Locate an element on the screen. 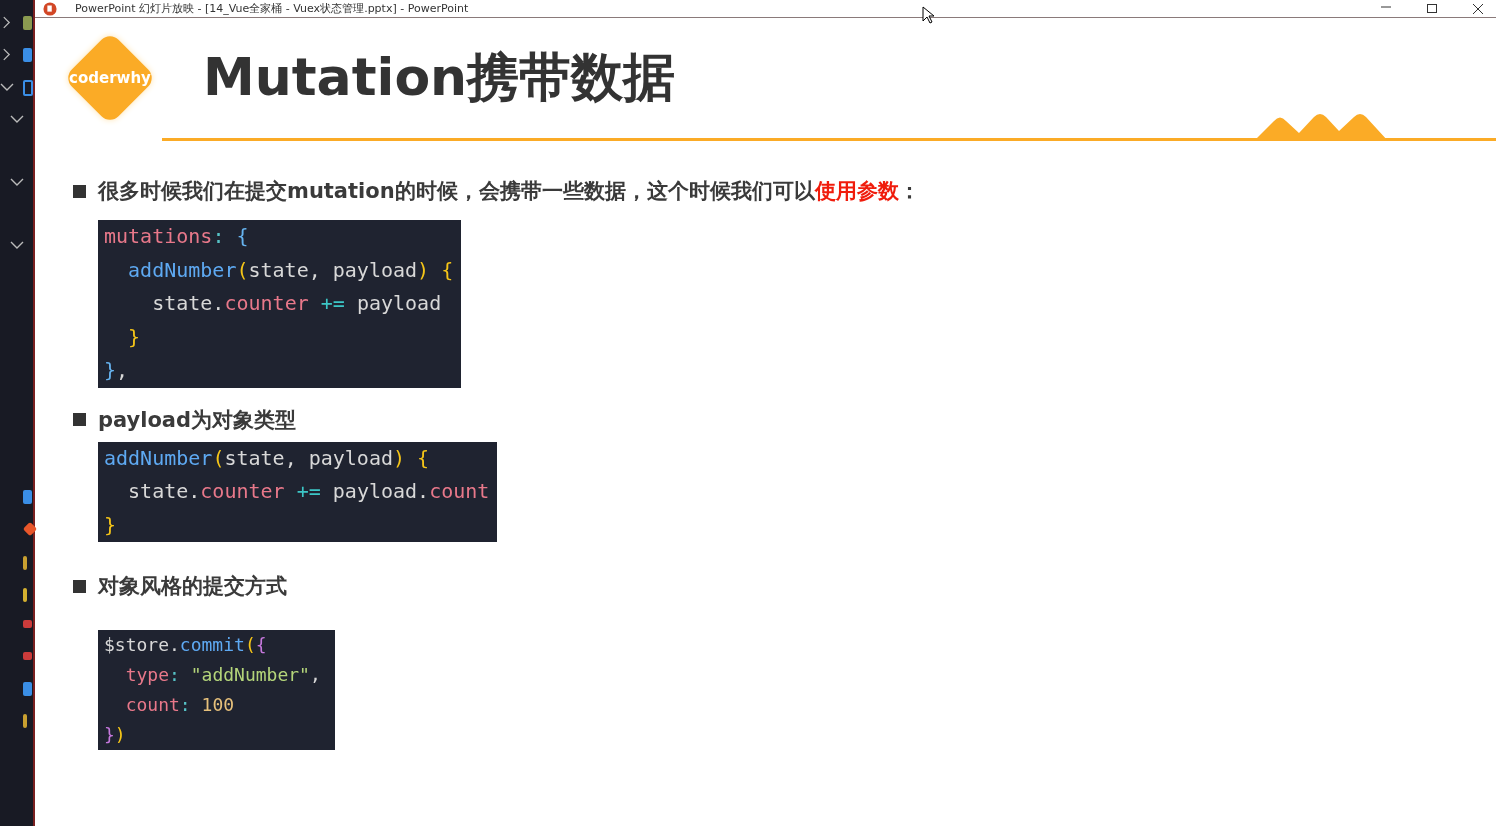 The width and height of the screenshot is (1496, 826). bullet-text: 很多时候我们在提交mutation的时候，会携带一些数据，这个时候我们可以使用参数： is located at coordinates (509, 191).